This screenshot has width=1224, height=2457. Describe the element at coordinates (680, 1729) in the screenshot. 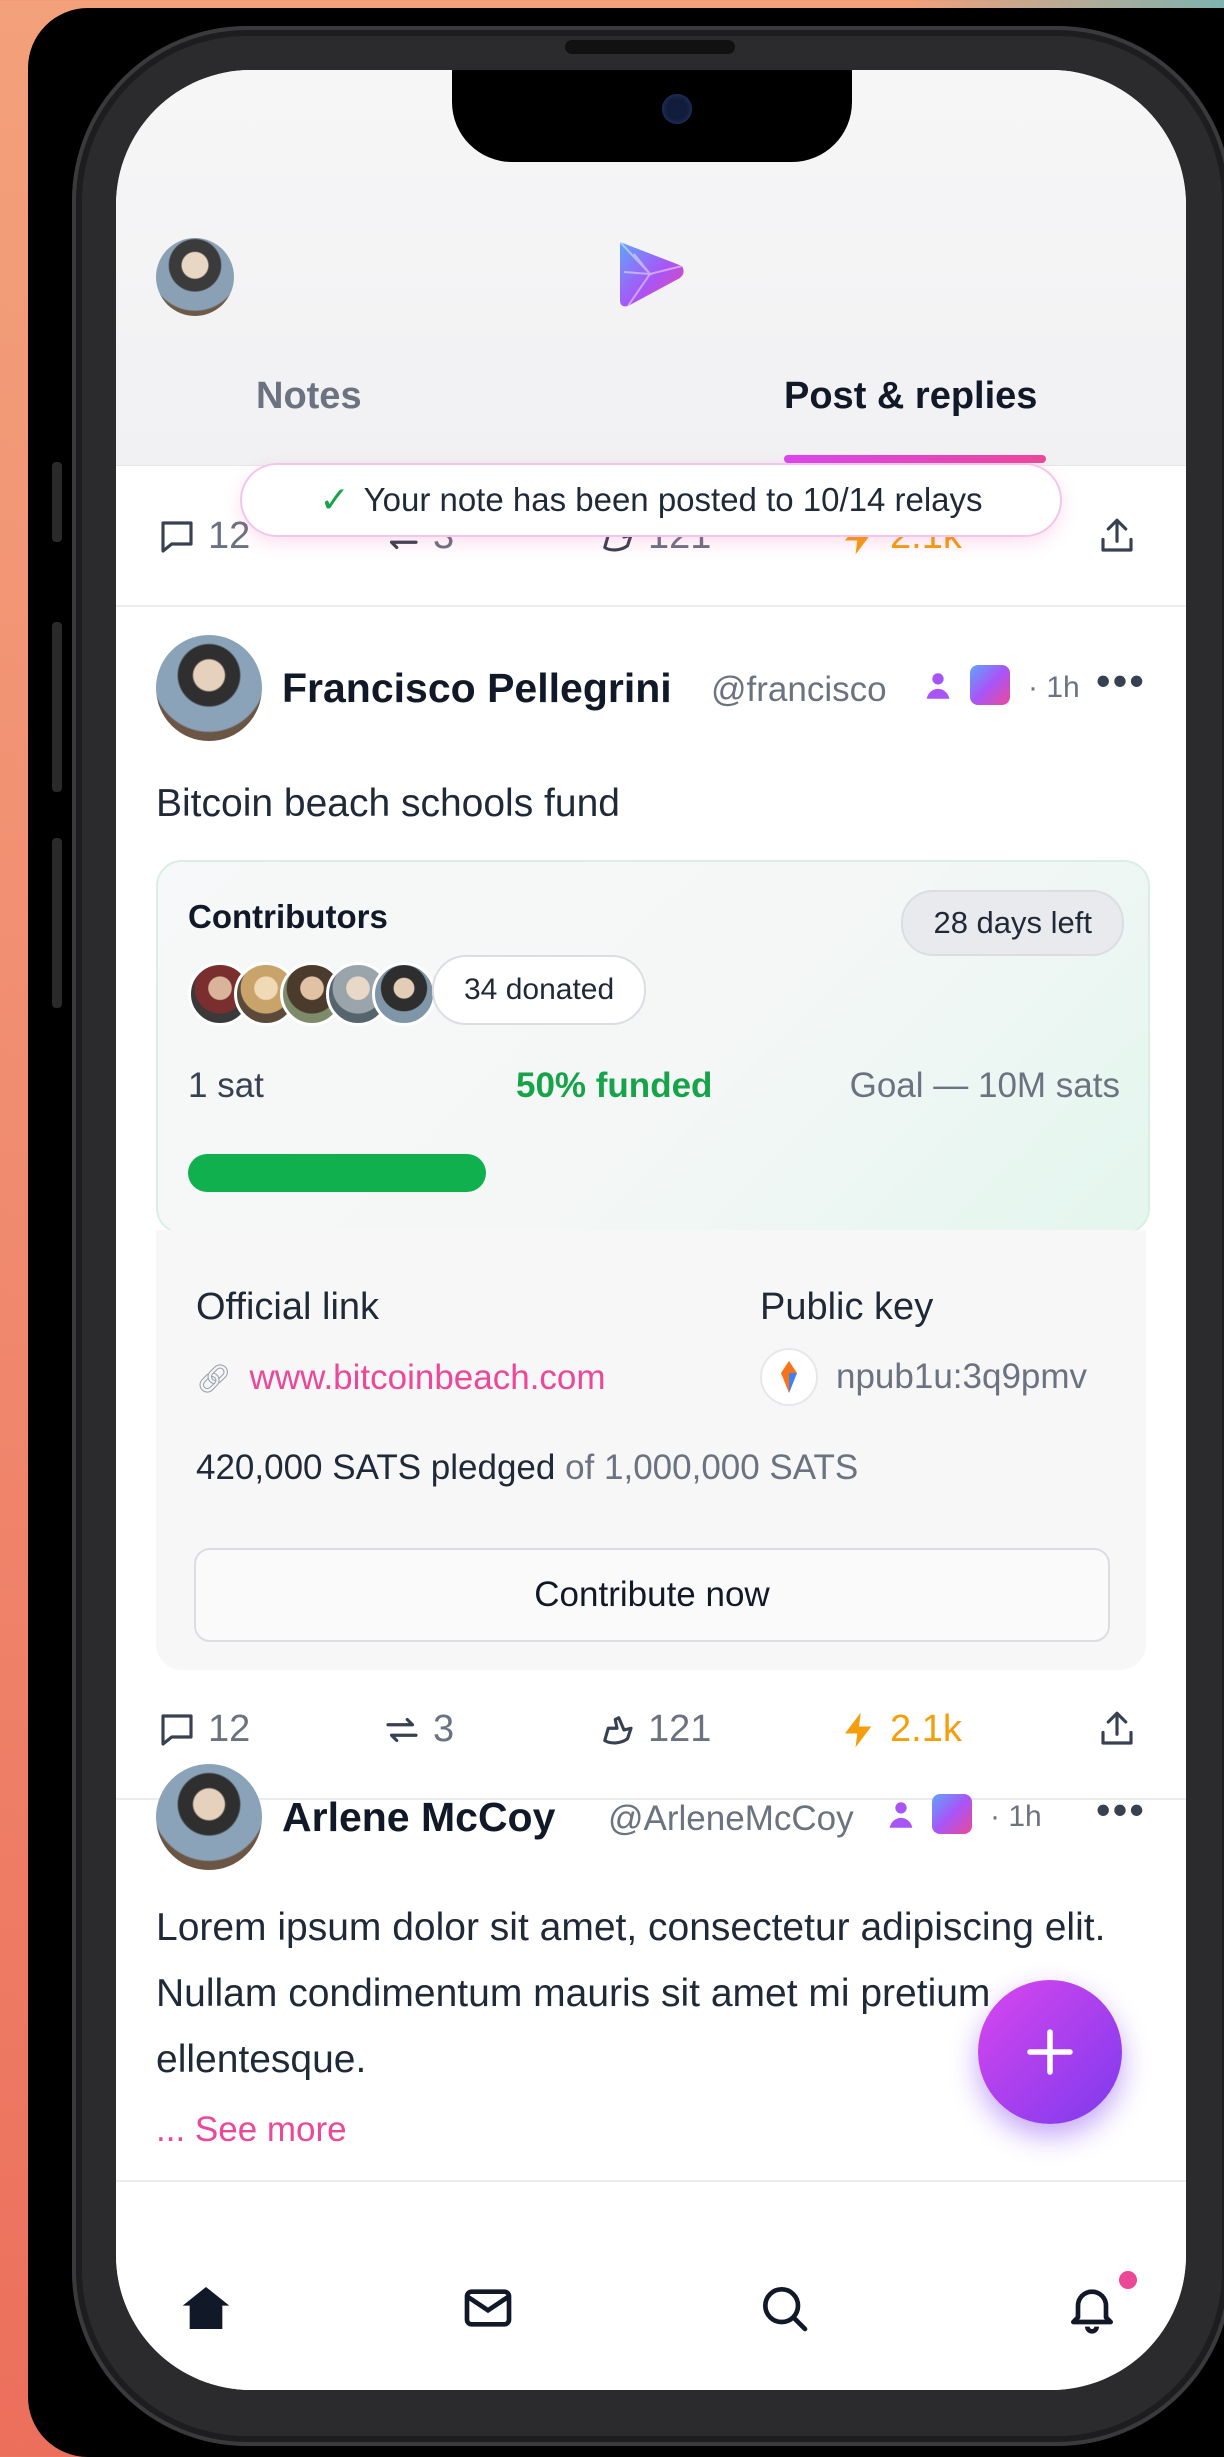

I see `like-count: 121` at that location.